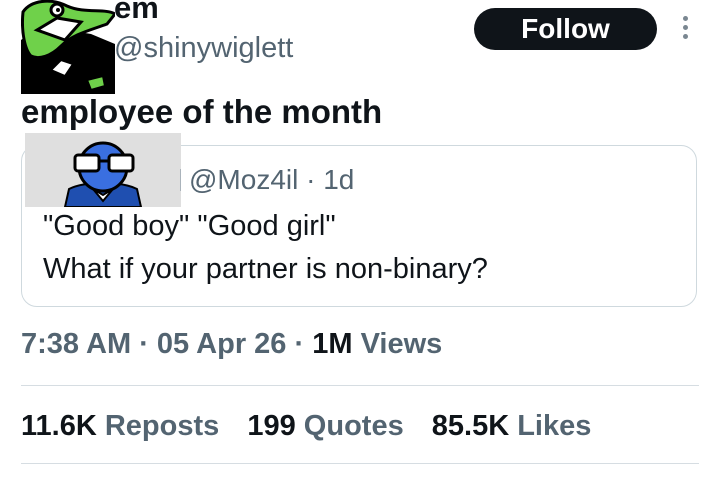  I want to click on quoted-text-line-1: "Good boy" "Good girl", so click(189, 226).